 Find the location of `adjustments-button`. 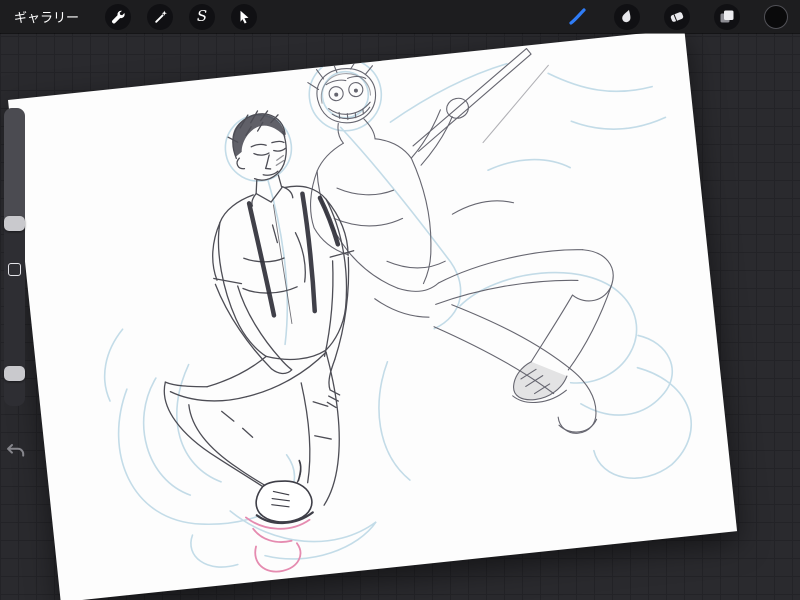

adjustments-button is located at coordinates (160, 16).